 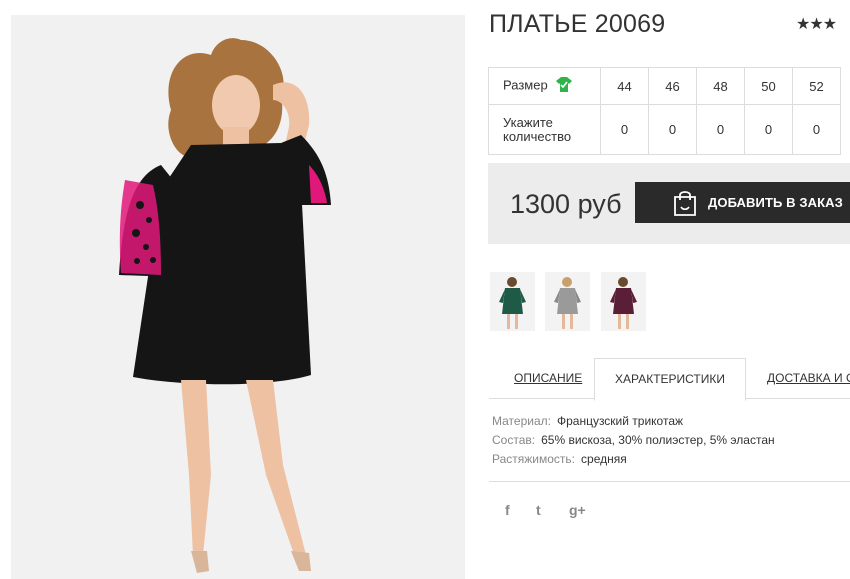 I want to click on quantity-label: Укажите количество, so click(x=544, y=129).